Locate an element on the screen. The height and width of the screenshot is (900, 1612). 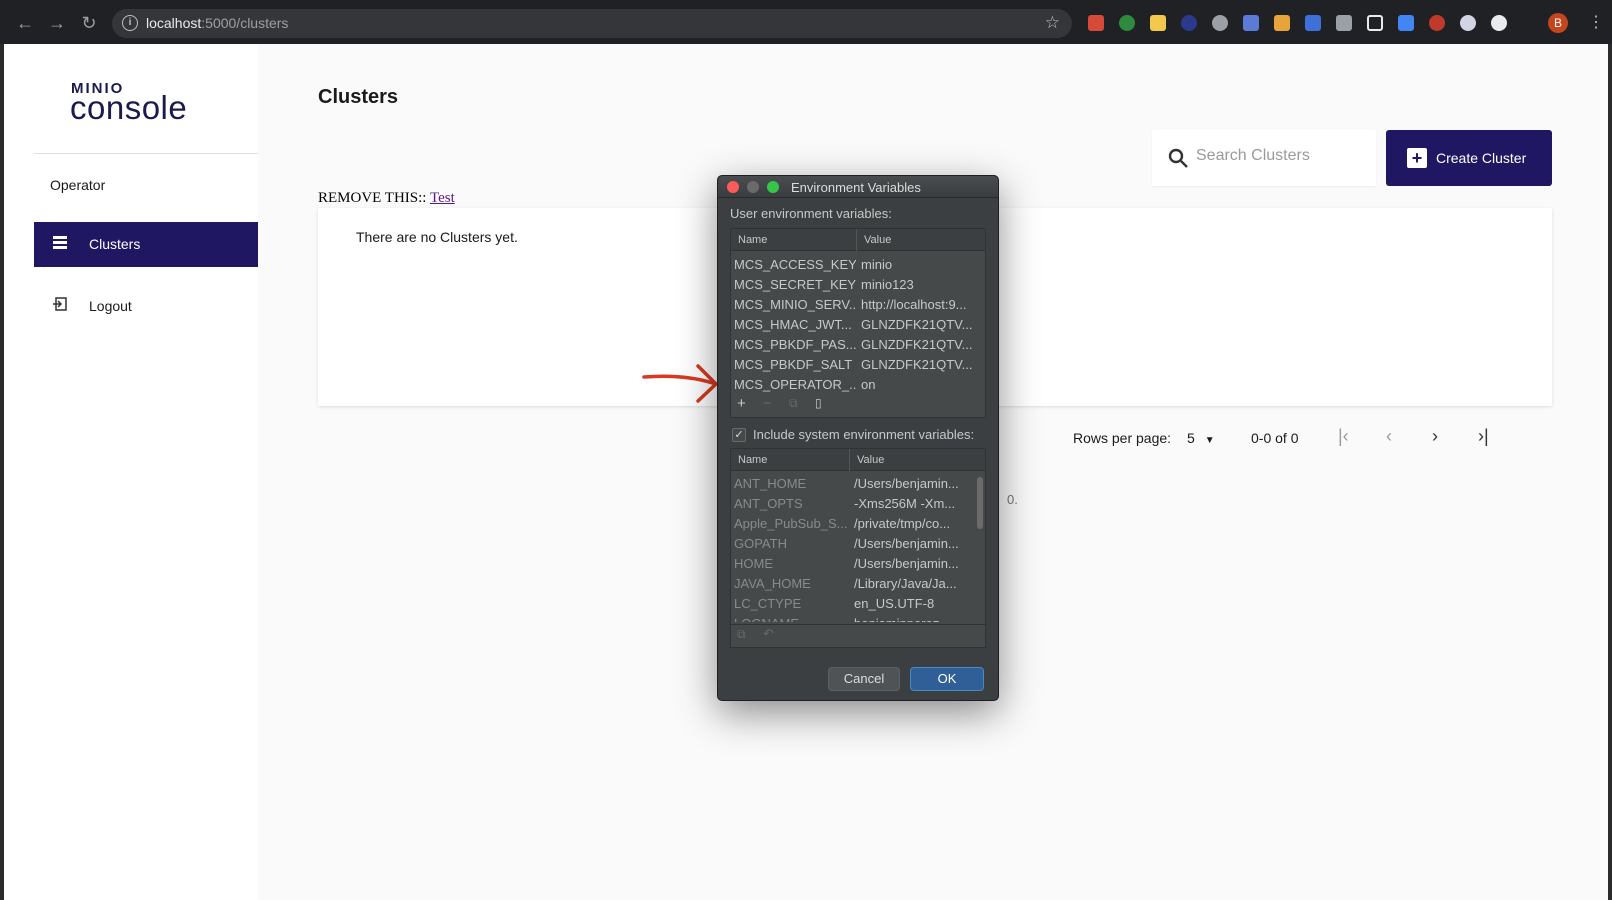
search-box is located at coordinates (1264, 158).